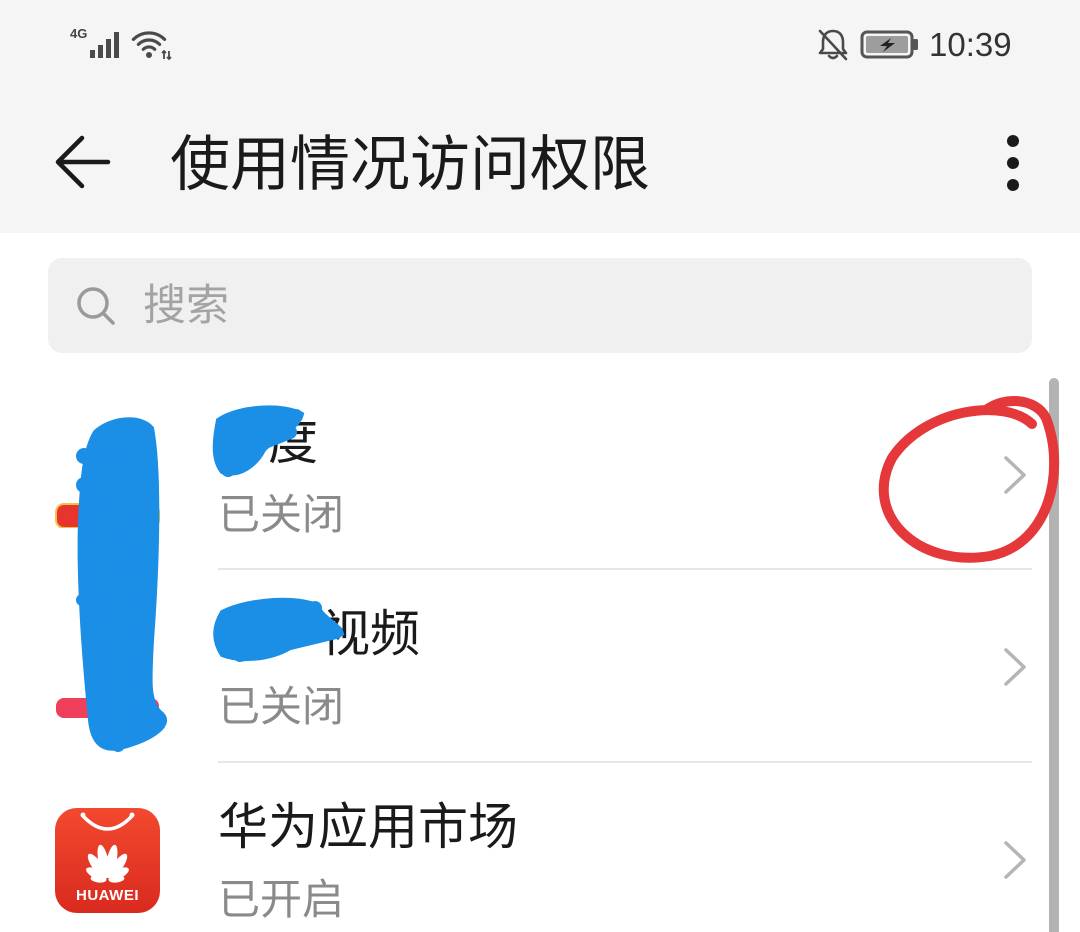  Describe the element at coordinates (889, 44) in the screenshot. I see `battery-charging-icon` at that location.